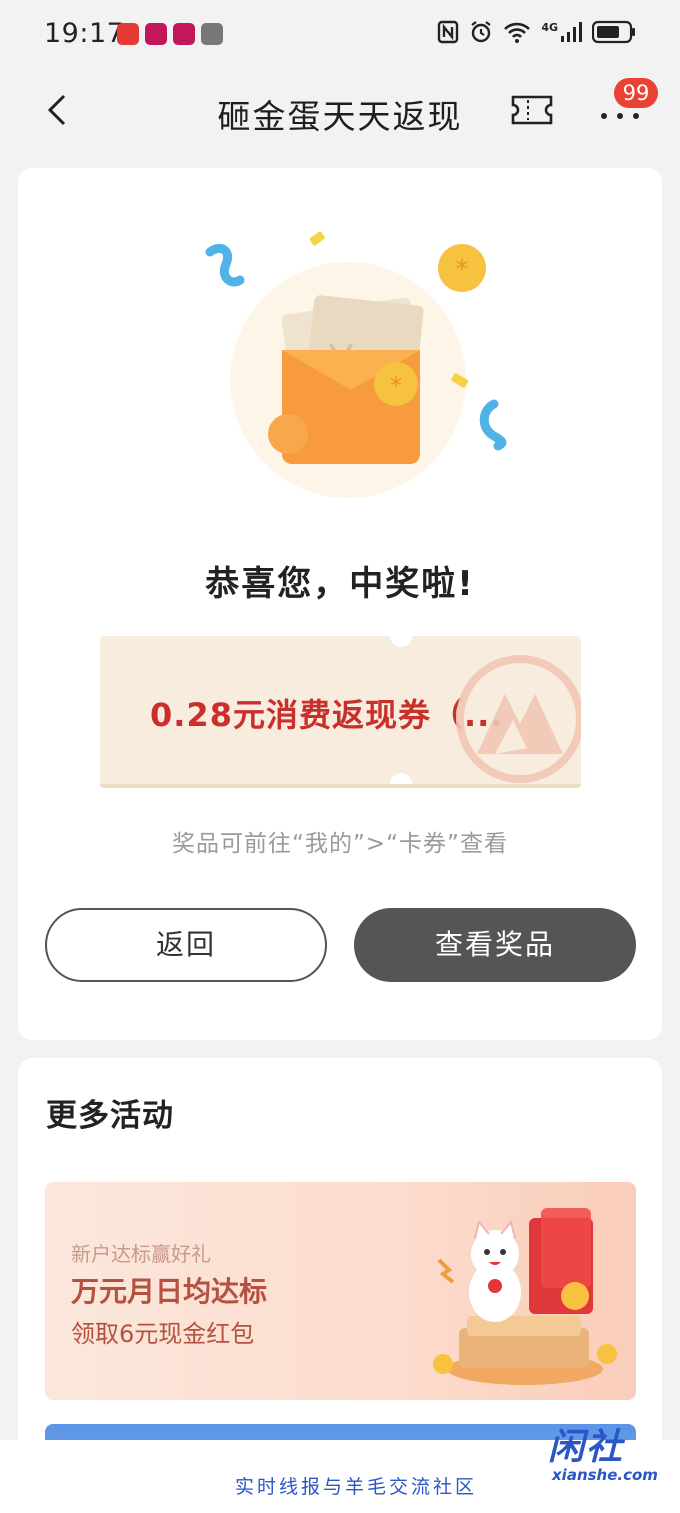 The width and height of the screenshot is (680, 1513). I want to click on alarm-icon, so click(481, 32).